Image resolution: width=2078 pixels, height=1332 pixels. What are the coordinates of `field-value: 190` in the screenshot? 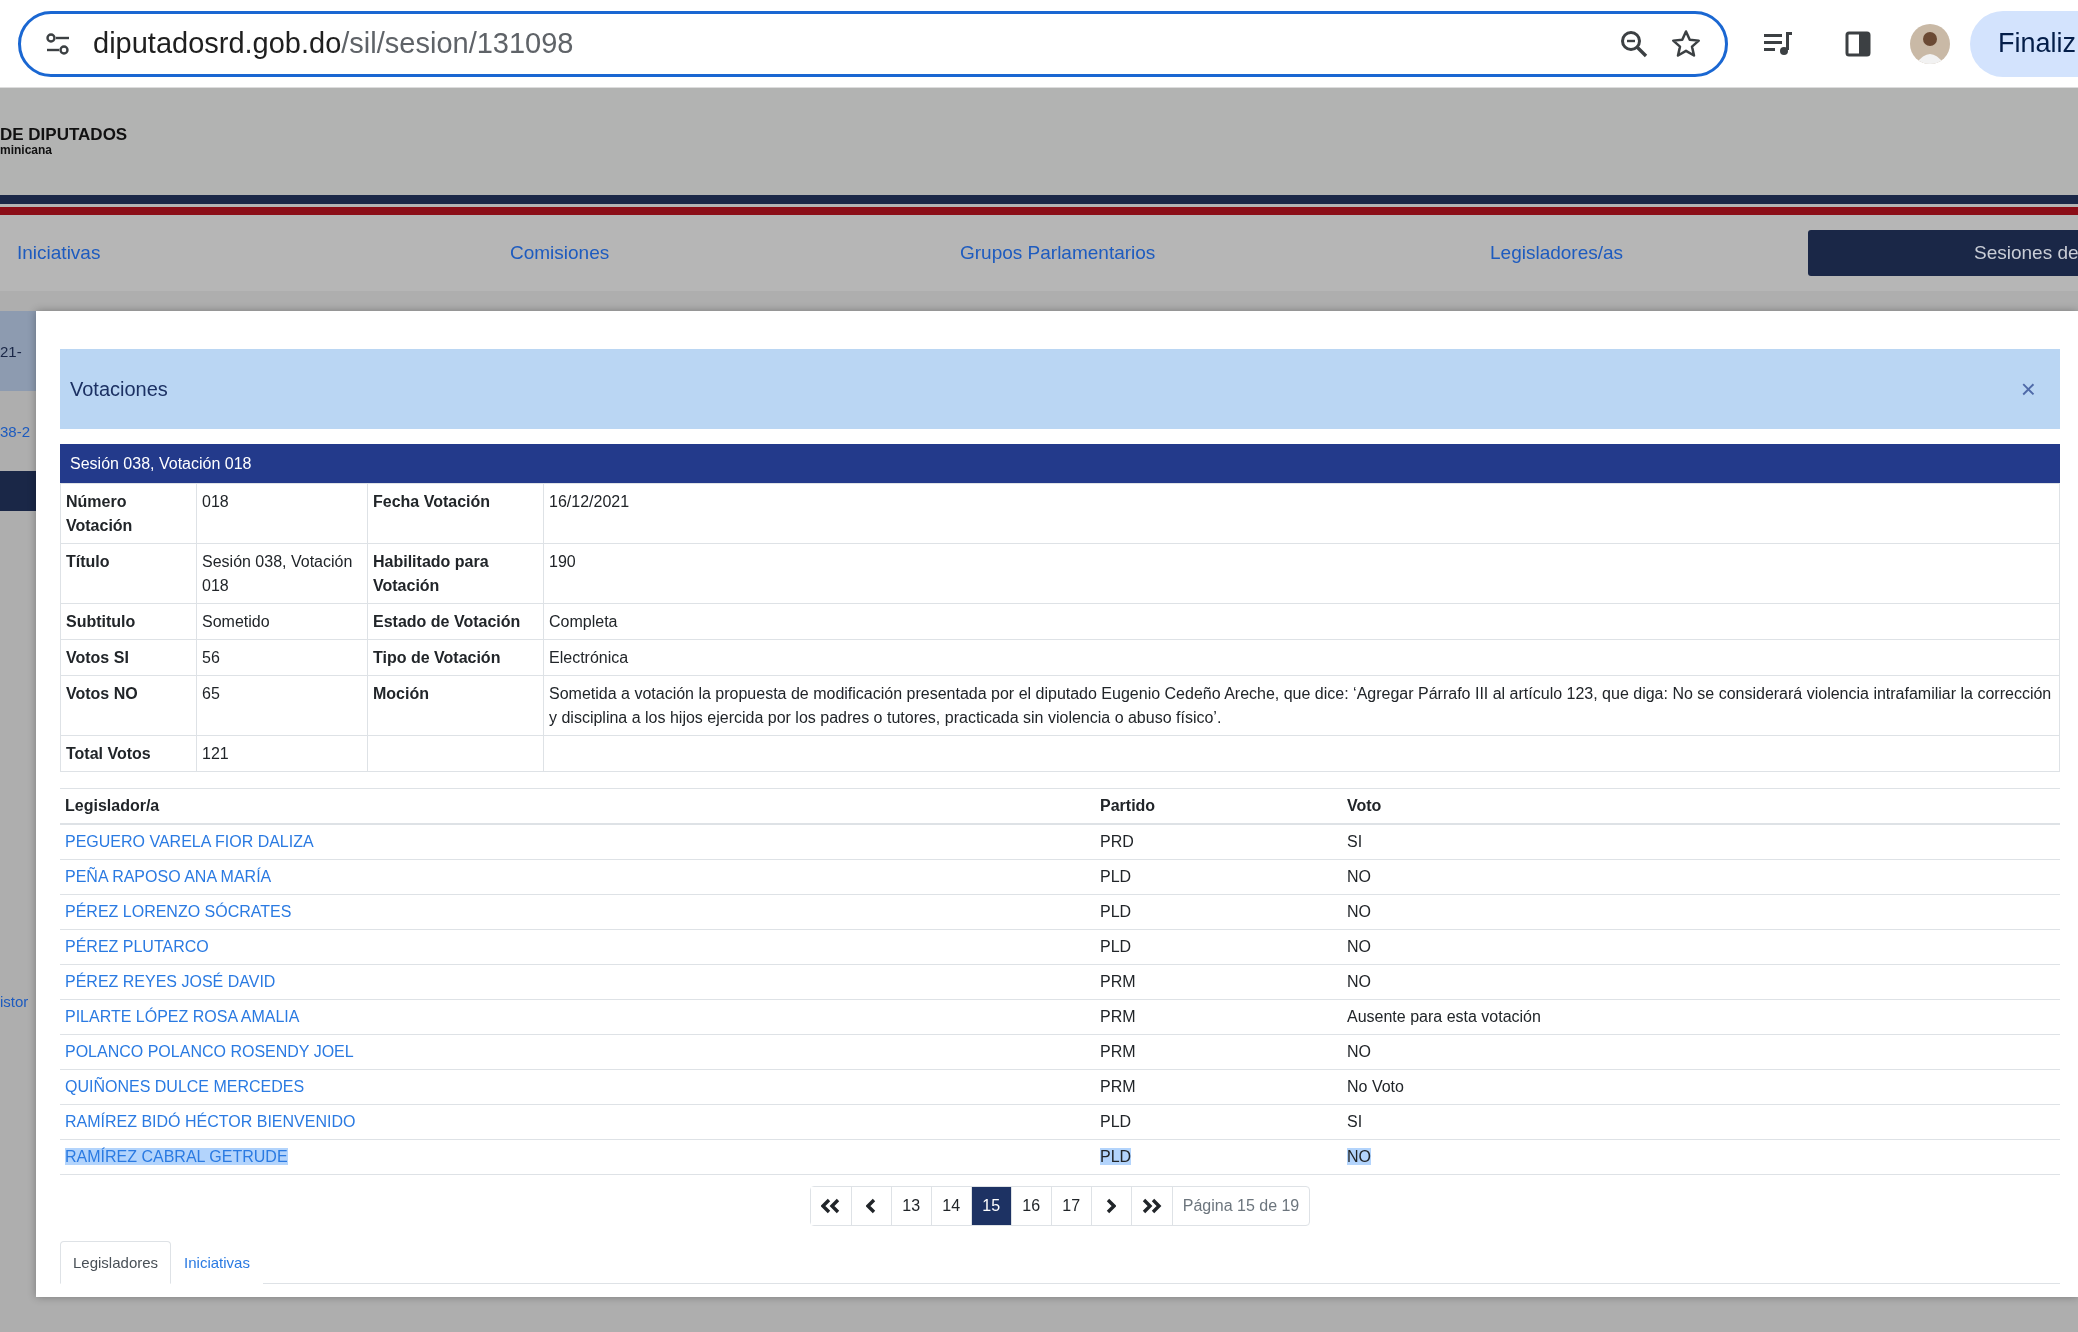 It's located at (1301, 573).